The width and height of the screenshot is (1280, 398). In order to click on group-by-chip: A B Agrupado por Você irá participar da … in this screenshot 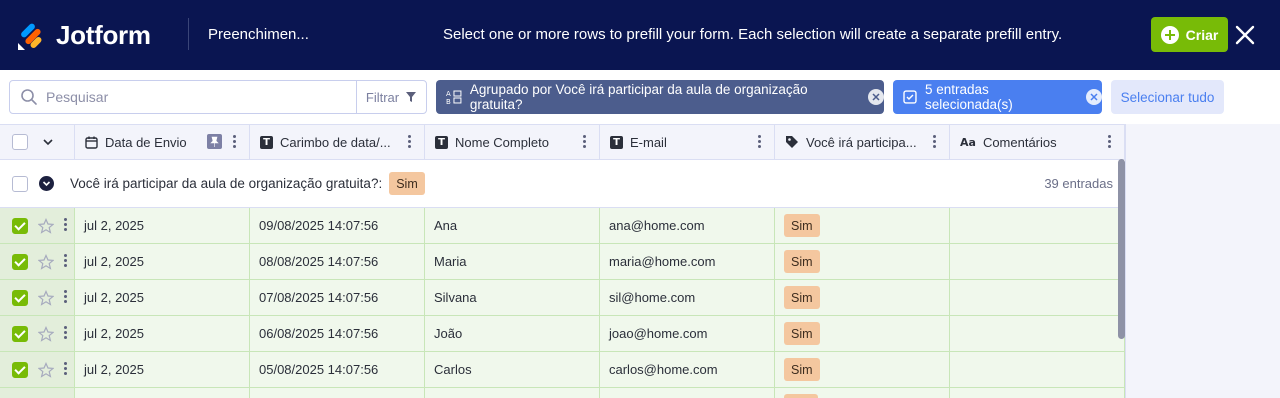, I will do `click(660, 97)`.